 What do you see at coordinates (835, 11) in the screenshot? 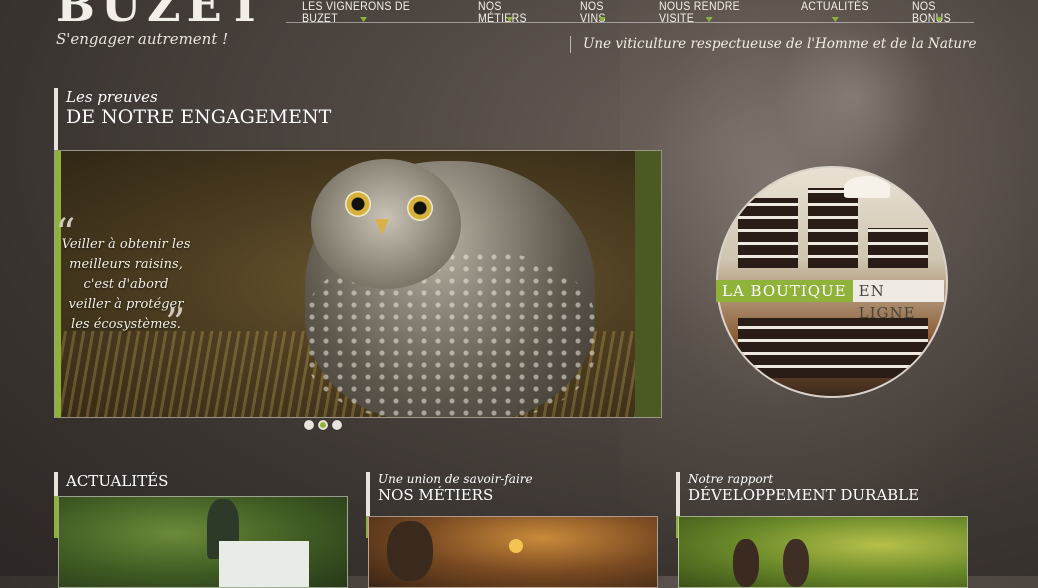
I see `nav-actualites: ACTUALITÉS` at bounding box center [835, 11].